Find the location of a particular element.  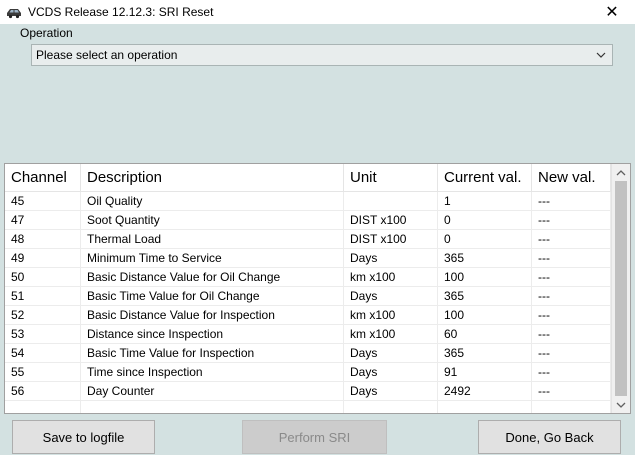

cell-current-value is located at coordinates (485, 407).